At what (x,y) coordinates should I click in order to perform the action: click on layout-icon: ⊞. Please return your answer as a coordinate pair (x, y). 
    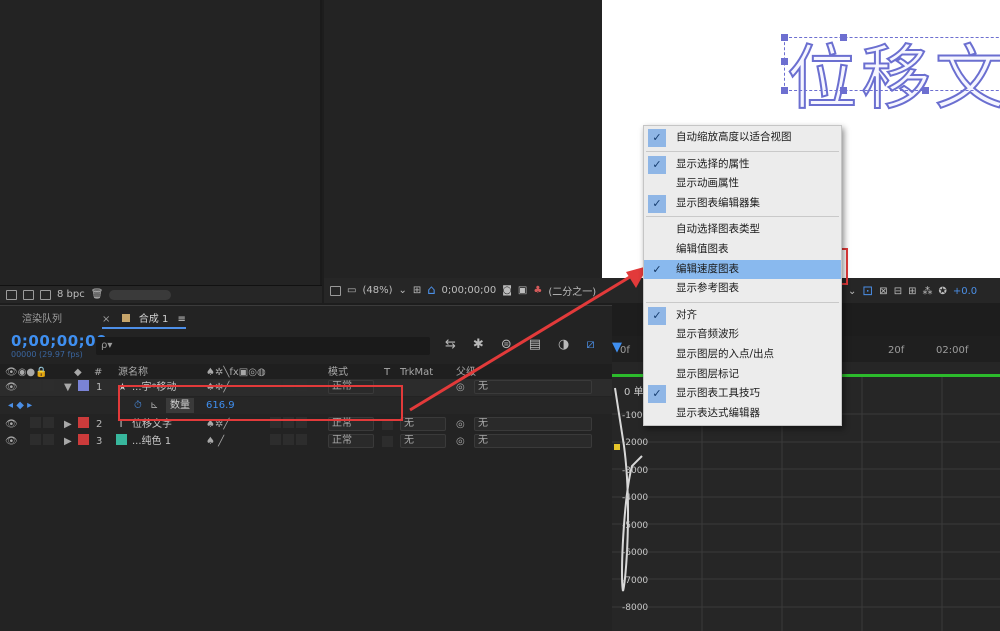
    Looking at the image, I should click on (912, 291).